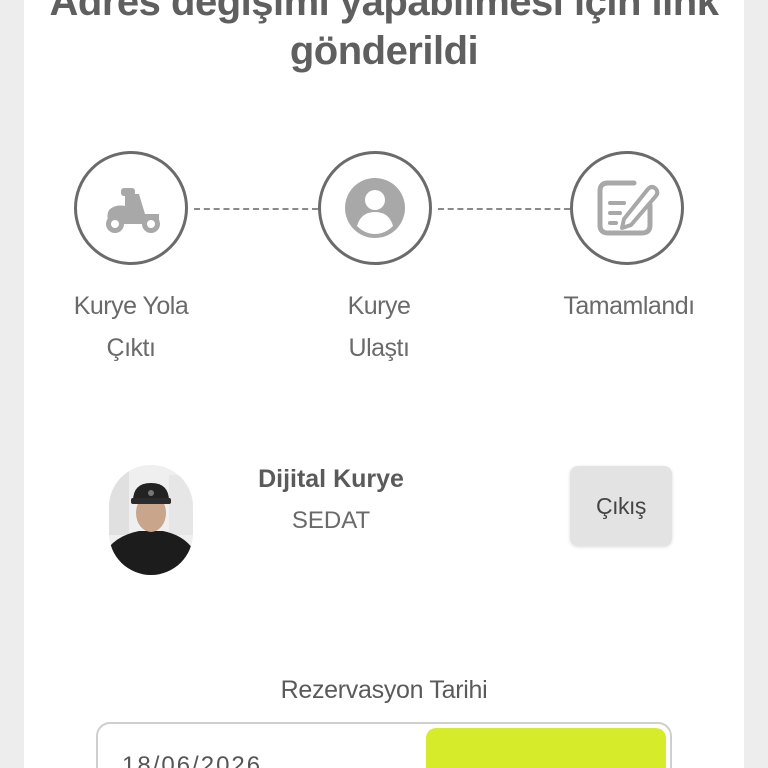 This screenshot has height=768, width=768. I want to click on reservation-date-field: 18/06/2026 Tarih Değiştir, so click(384, 745).